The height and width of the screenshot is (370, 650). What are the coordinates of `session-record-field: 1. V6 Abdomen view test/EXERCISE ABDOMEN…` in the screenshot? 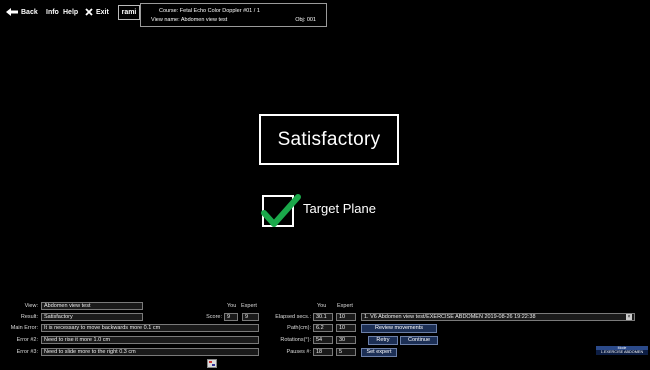 It's located at (498, 317).